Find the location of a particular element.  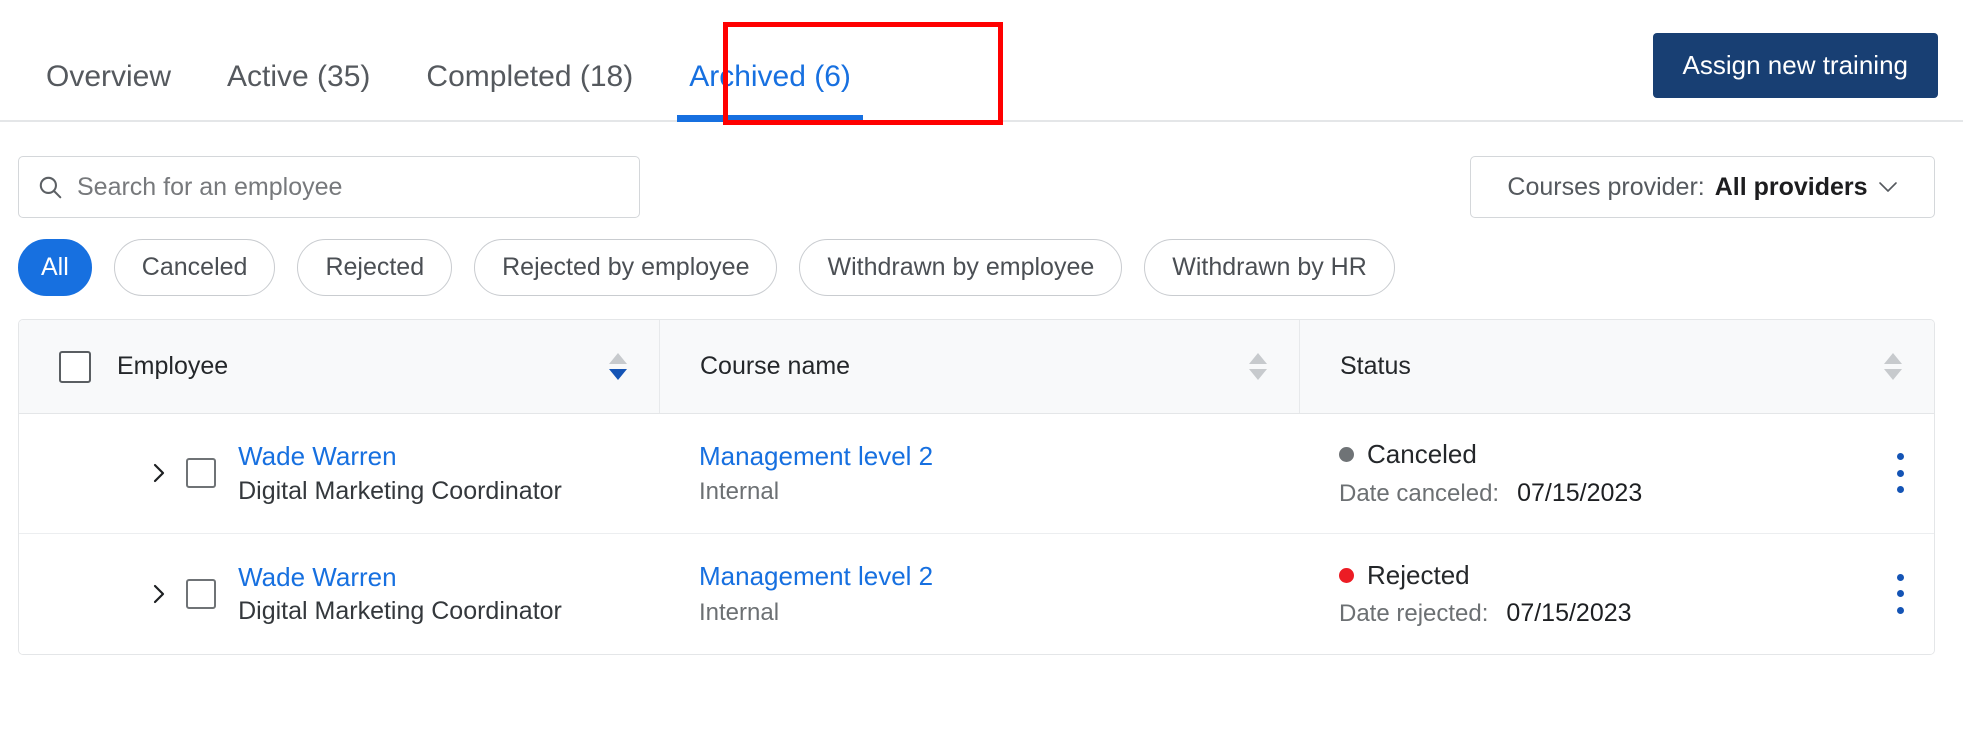

column-header-employee-label: Employee is located at coordinates (173, 366).